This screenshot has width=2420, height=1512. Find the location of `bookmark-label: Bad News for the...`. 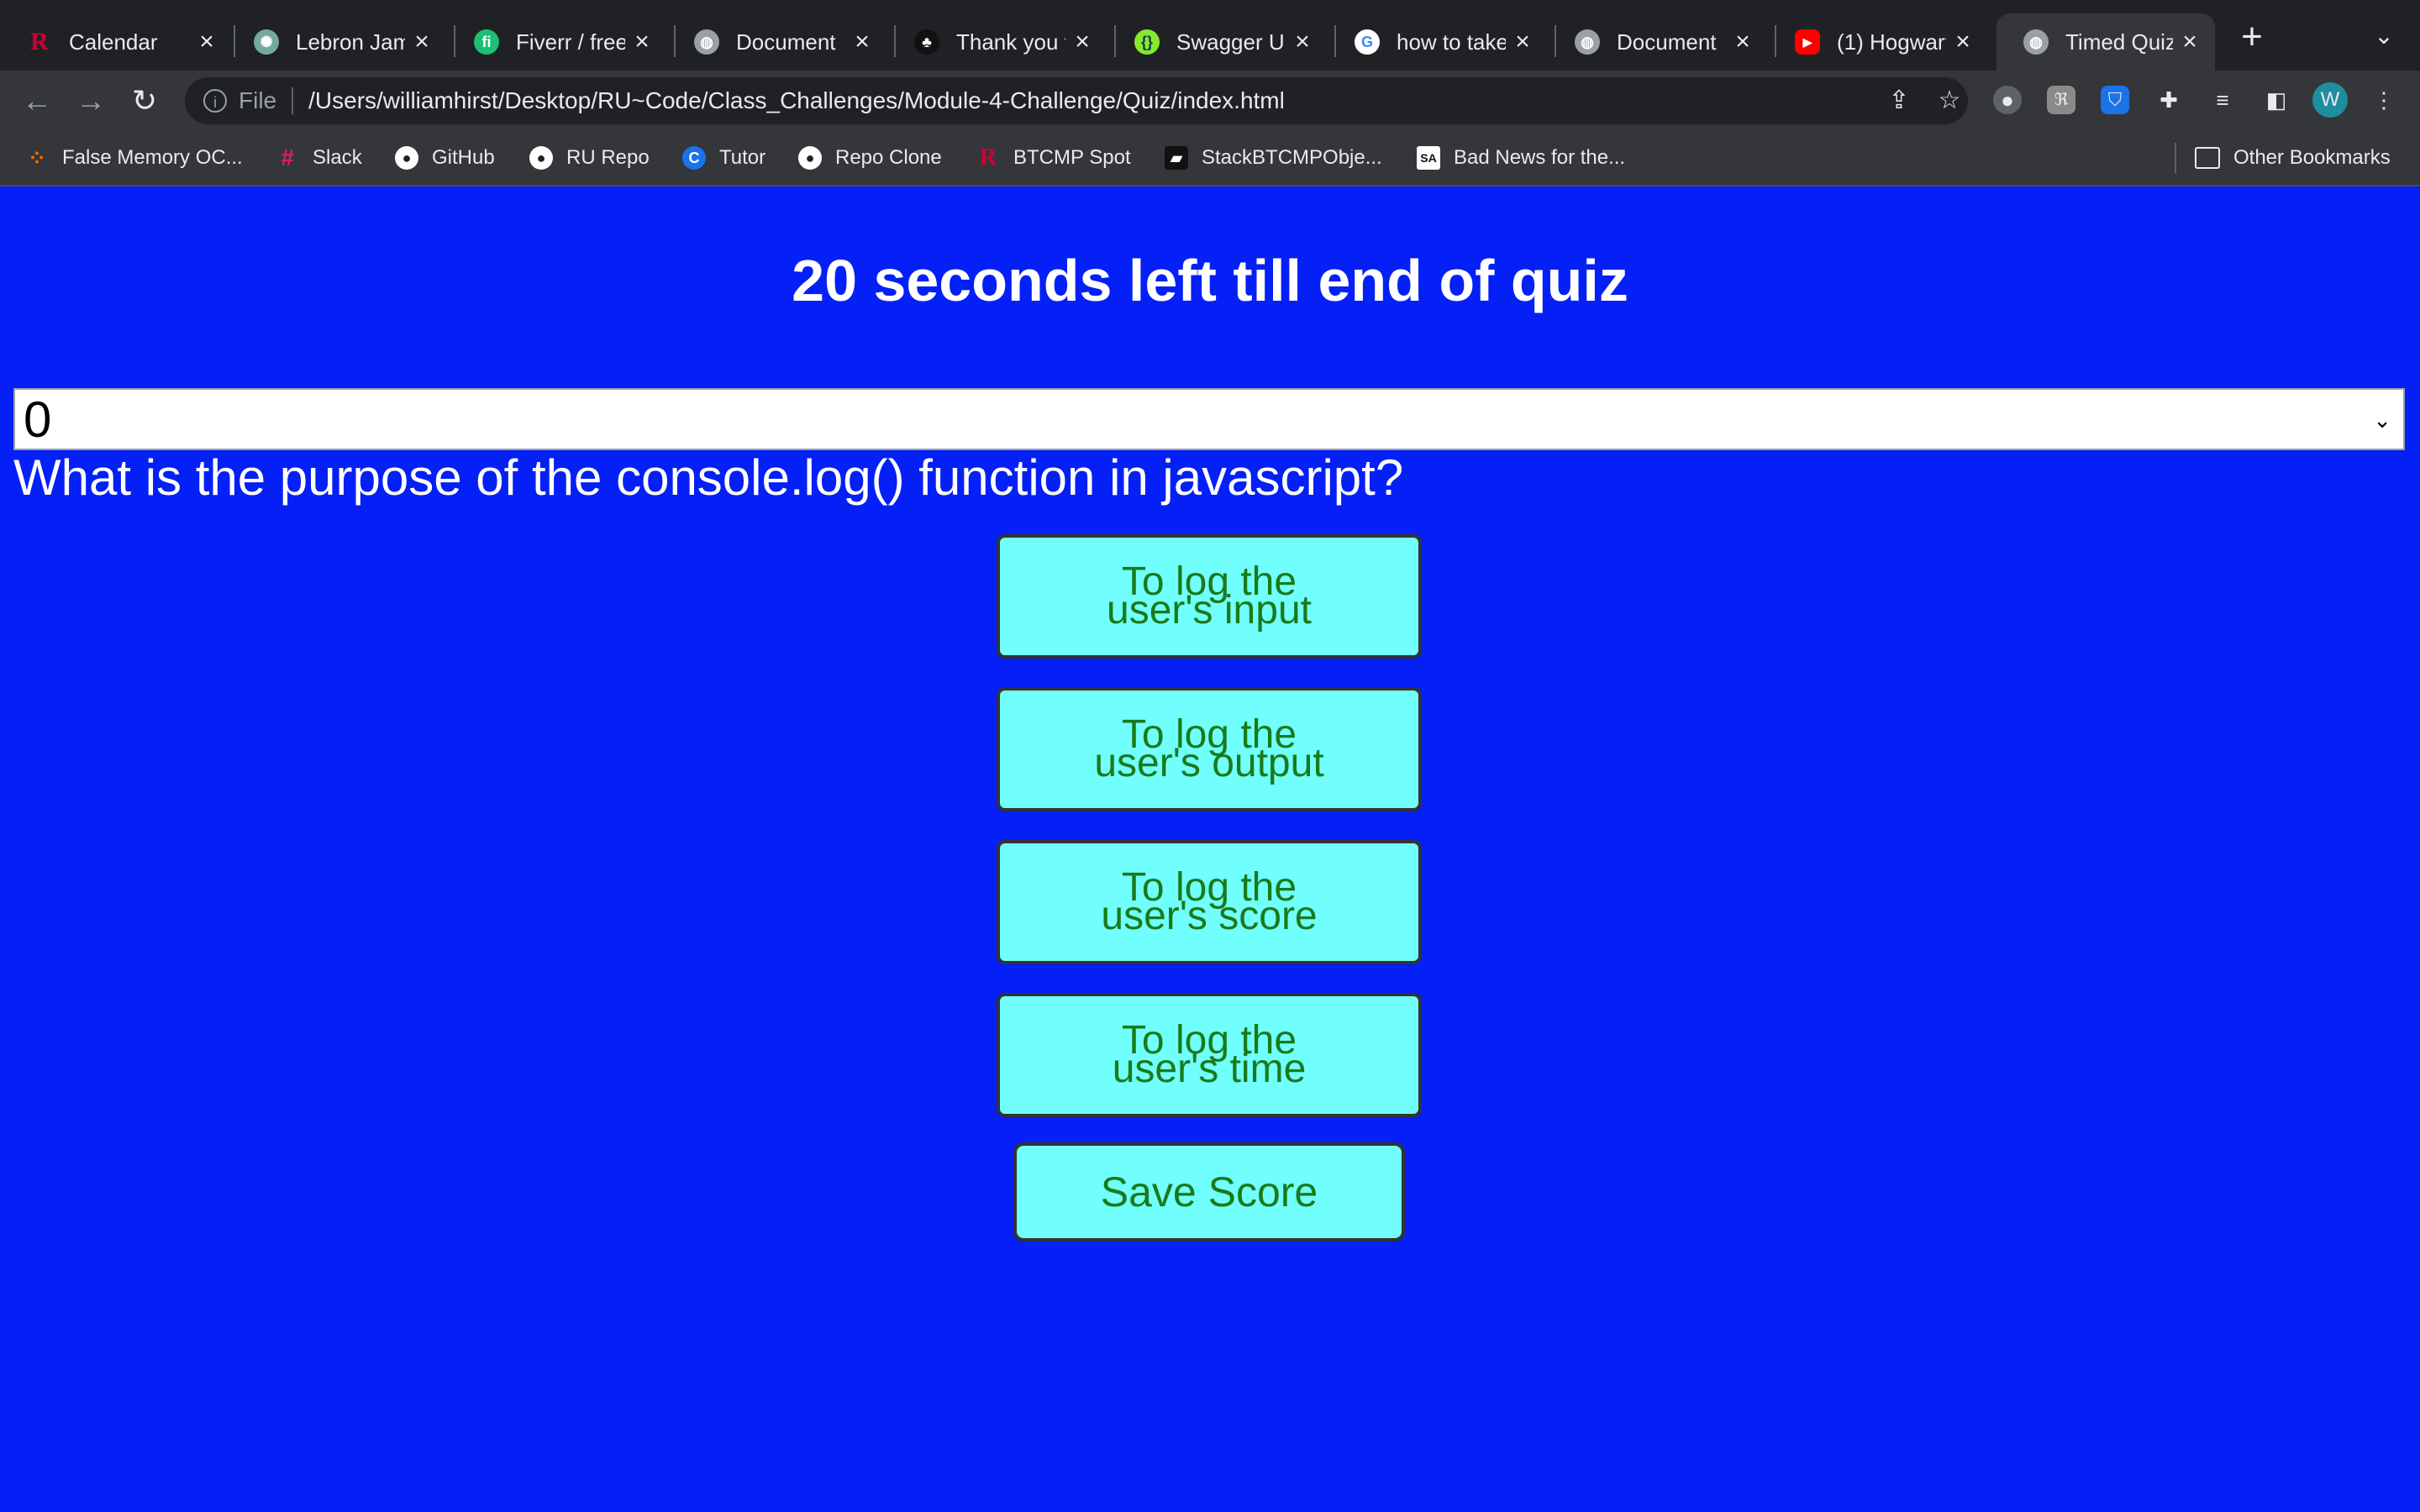

bookmark-label: Bad News for the... is located at coordinates (1540, 157).